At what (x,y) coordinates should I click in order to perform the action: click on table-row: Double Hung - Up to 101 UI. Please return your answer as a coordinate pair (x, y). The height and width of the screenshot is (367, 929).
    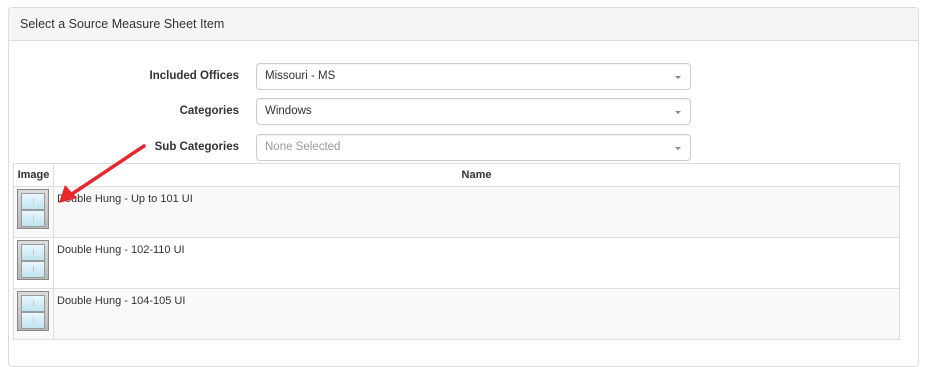
    Looking at the image, I should click on (456, 212).